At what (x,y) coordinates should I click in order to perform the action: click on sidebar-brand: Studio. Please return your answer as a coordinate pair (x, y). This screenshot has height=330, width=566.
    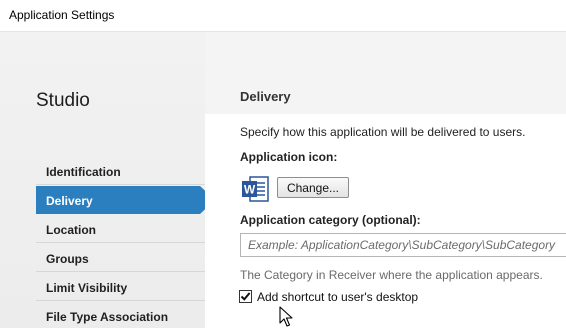
    Looking at the image, I should click on (63, 100).